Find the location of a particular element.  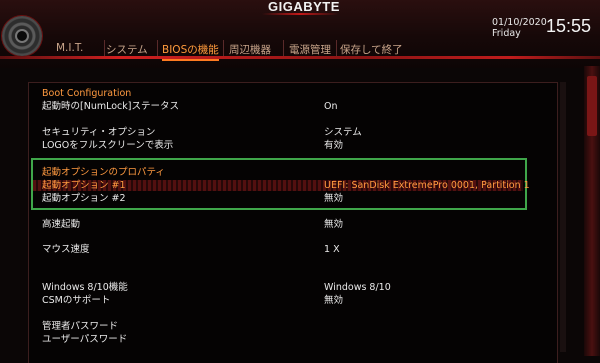

mouse-speed-label: マウス速度 is located at coordinates (66, 249).